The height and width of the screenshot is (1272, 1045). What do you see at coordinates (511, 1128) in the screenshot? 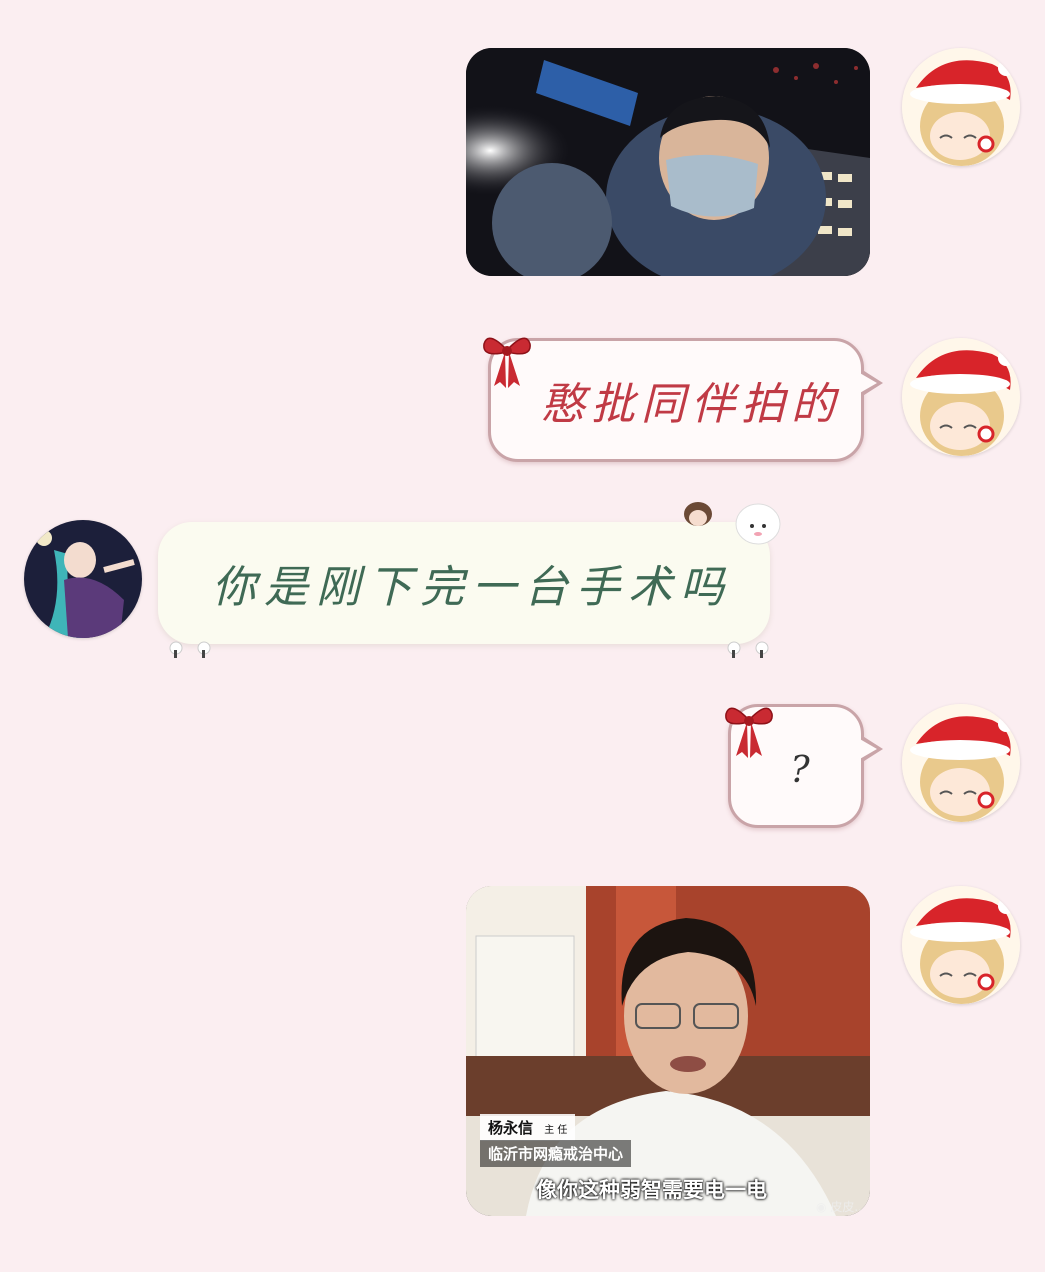
I see `caption-person-name: 杨永信` at bounding box center [511, 1128].